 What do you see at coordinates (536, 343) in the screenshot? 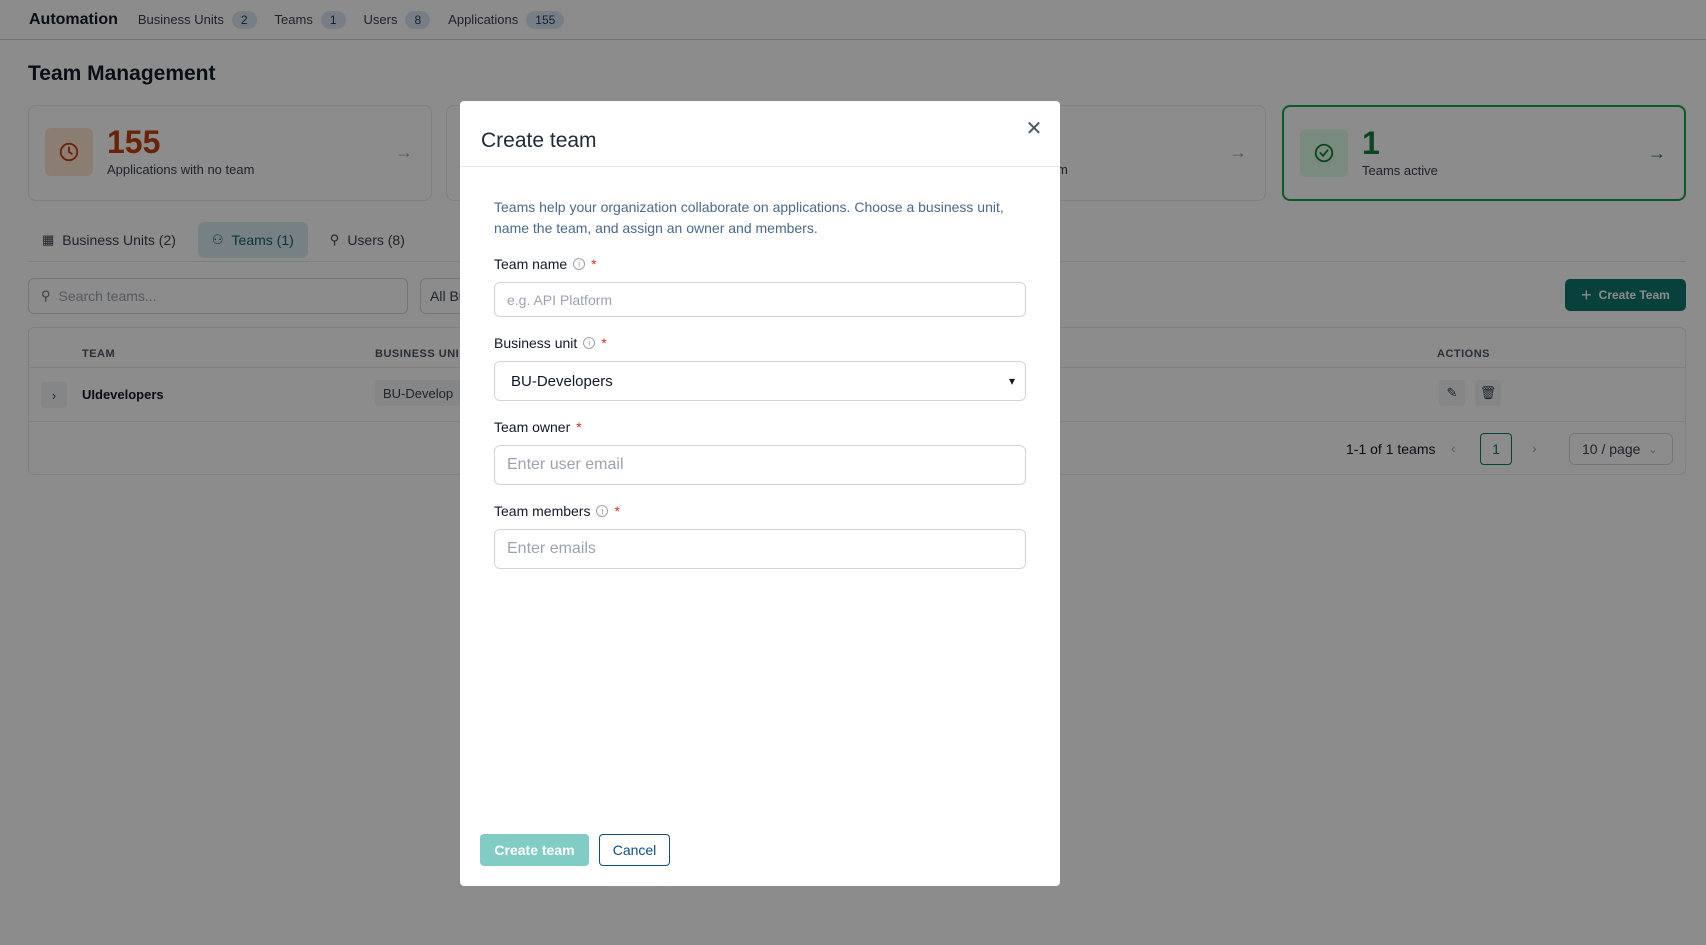
I see `label-text: Business unit` at bounding box center [536, 343].